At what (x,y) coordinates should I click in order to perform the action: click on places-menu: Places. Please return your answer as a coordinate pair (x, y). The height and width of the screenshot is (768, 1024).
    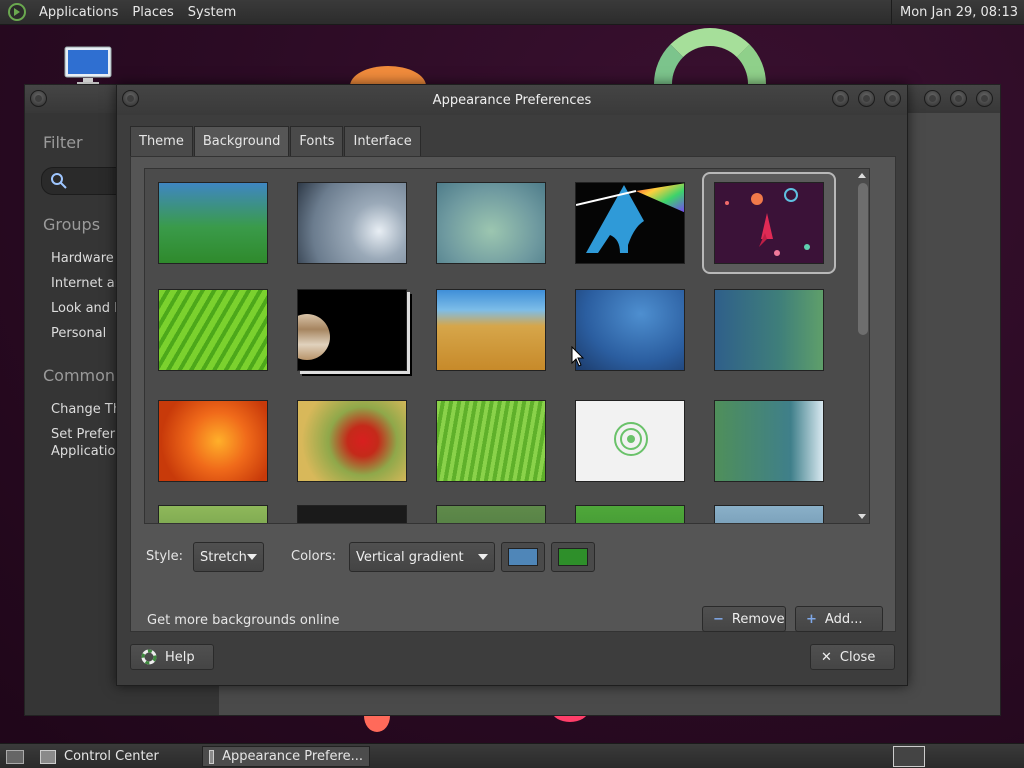
    Looking at the image, I should click on (152, 12).